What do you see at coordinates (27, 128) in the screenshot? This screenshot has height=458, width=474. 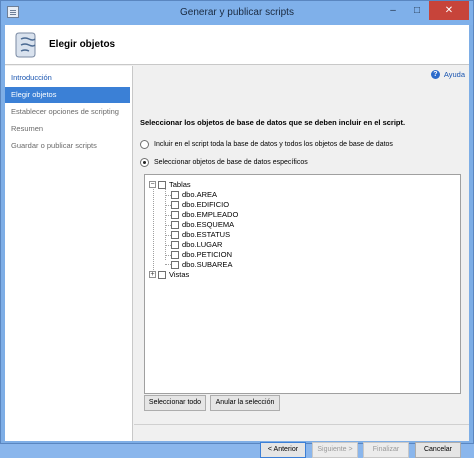 I see `sidebar-item-resumen: Resumen` at bounding box center [27, 128].